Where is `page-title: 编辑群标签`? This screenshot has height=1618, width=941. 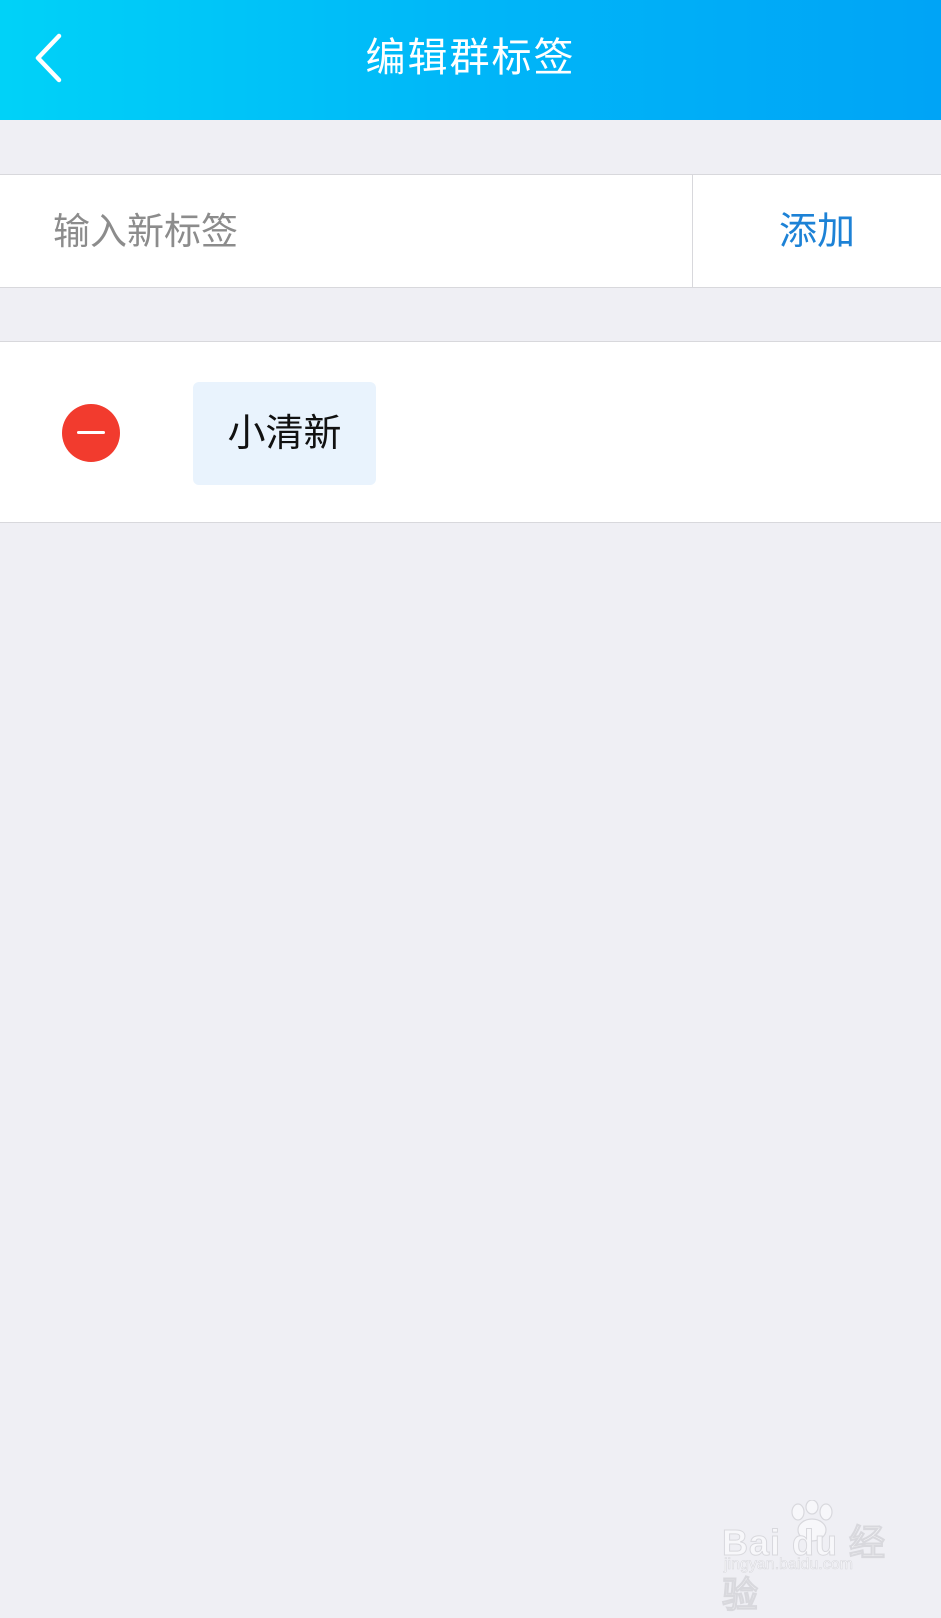
page-title: 编辑群标签 is located at coordinates (470, 58).